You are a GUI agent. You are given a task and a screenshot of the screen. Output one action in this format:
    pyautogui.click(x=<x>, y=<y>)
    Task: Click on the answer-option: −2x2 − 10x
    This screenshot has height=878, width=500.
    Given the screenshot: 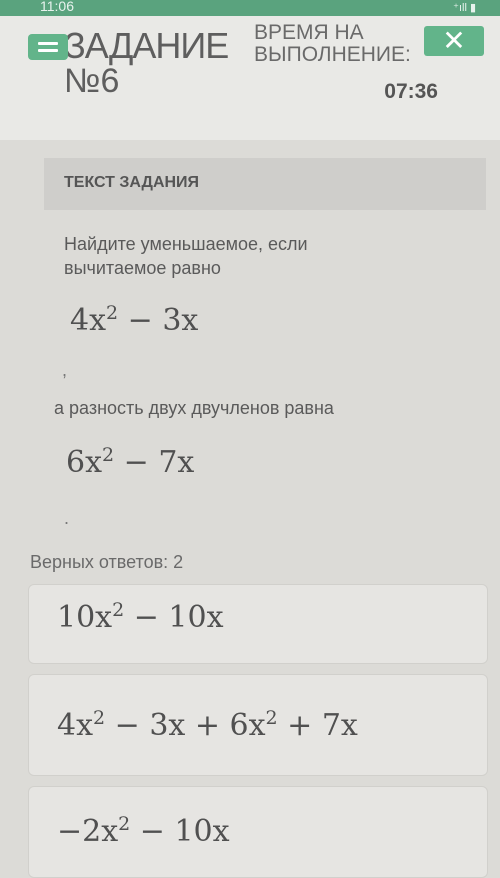 What is the action you would take?
    pyautogui.click(x=258, y=832)
    